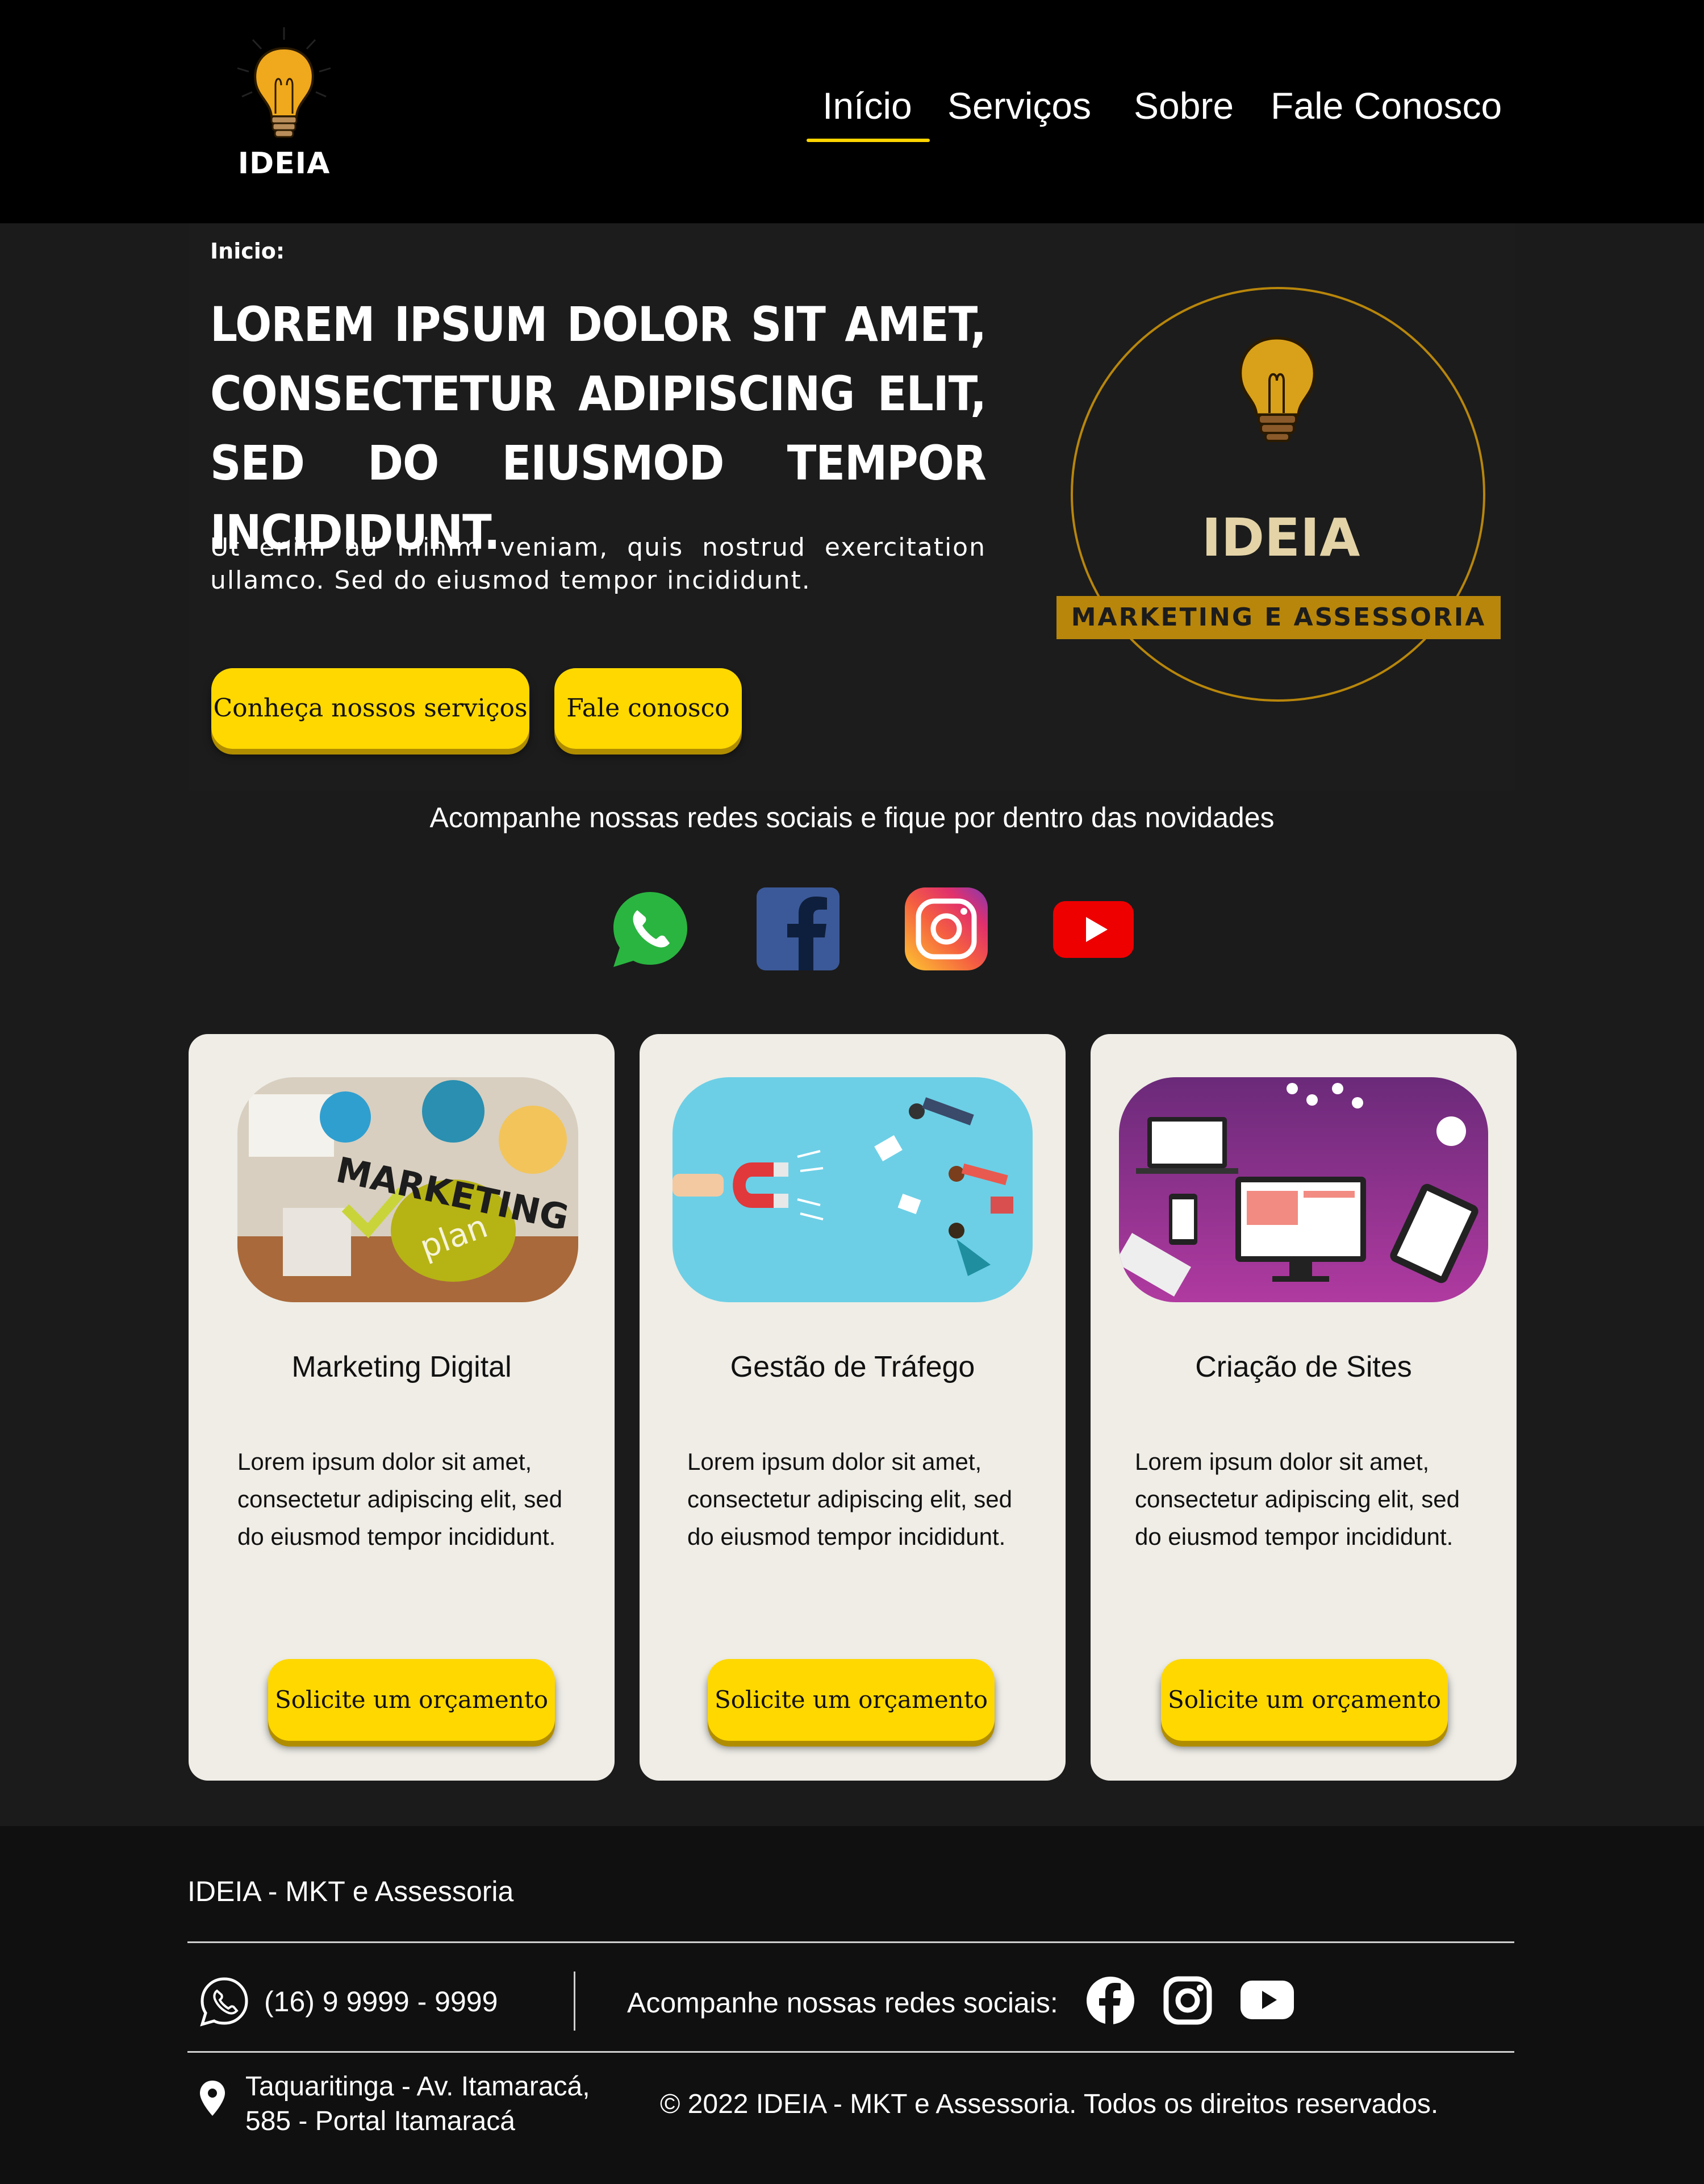 This screenshot has width=1704, height=2184. What do you see at coordinates (370, 709) in the screenshot?
I see `services-button: Conheça nossos serviços` at bounding box center [370, 709].